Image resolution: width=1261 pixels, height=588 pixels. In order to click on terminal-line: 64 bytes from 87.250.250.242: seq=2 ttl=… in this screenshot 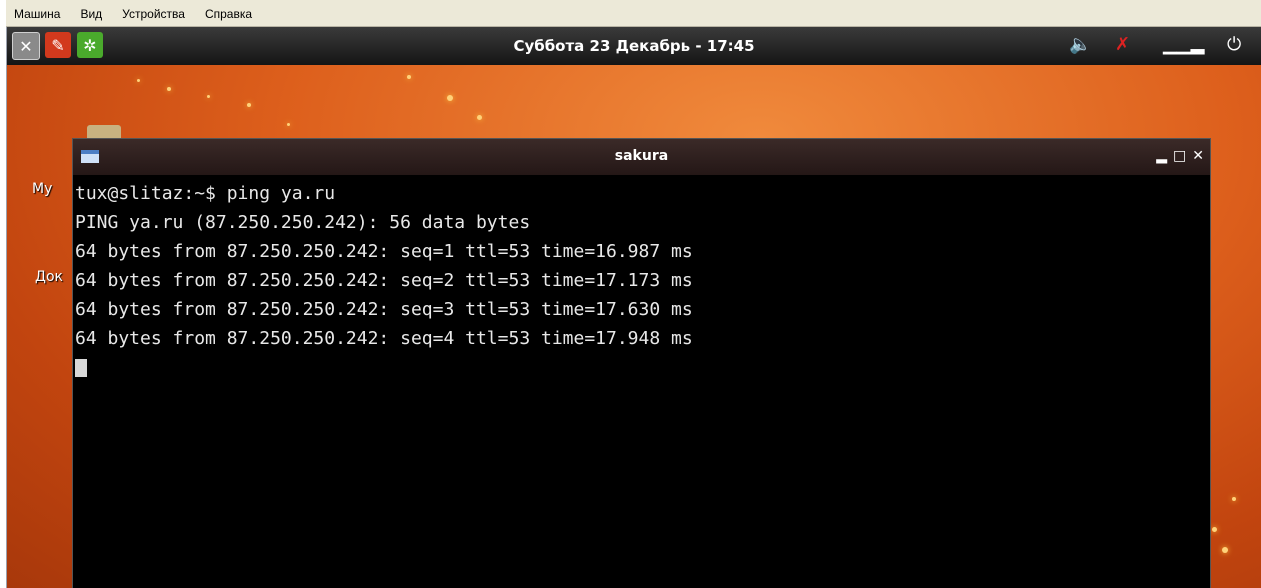, I will do `click(384, 280)`.